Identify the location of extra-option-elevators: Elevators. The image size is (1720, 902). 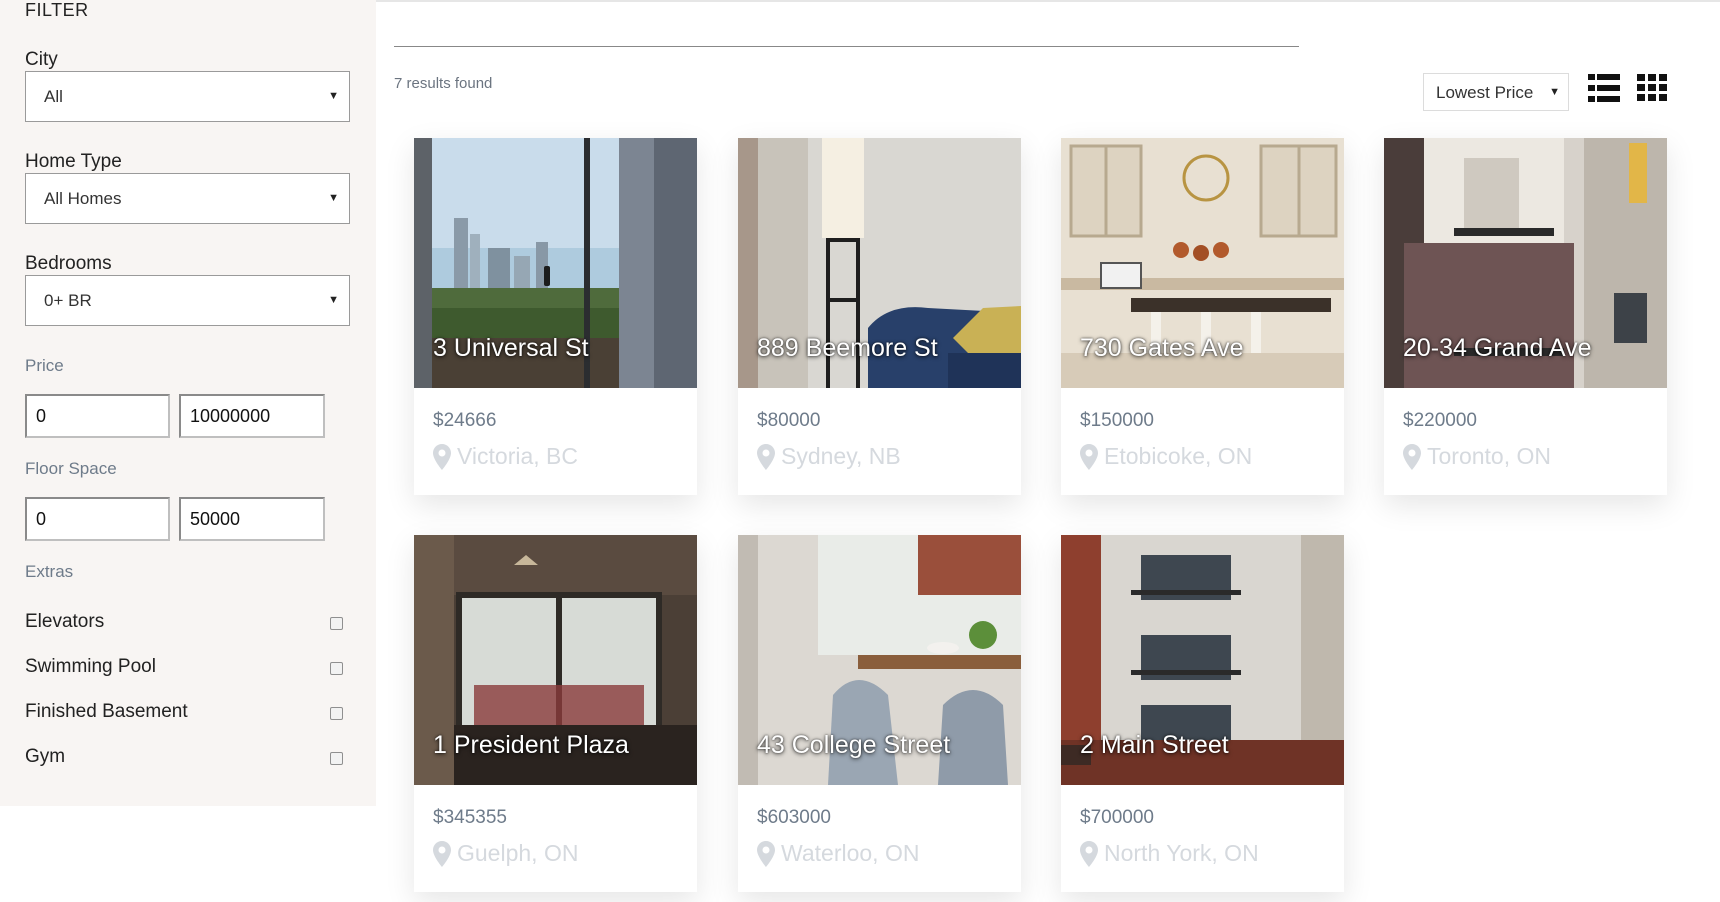
(185, 624).